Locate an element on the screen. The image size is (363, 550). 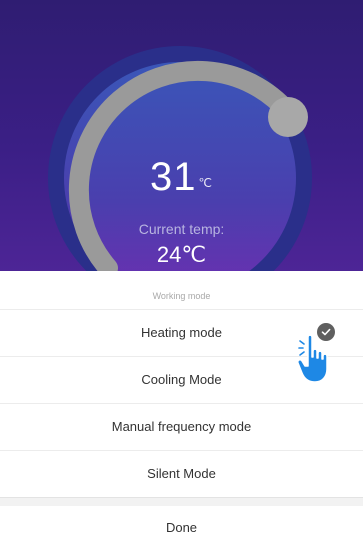
current-temp-value: 24℃ is located at coordinates (181, 254).